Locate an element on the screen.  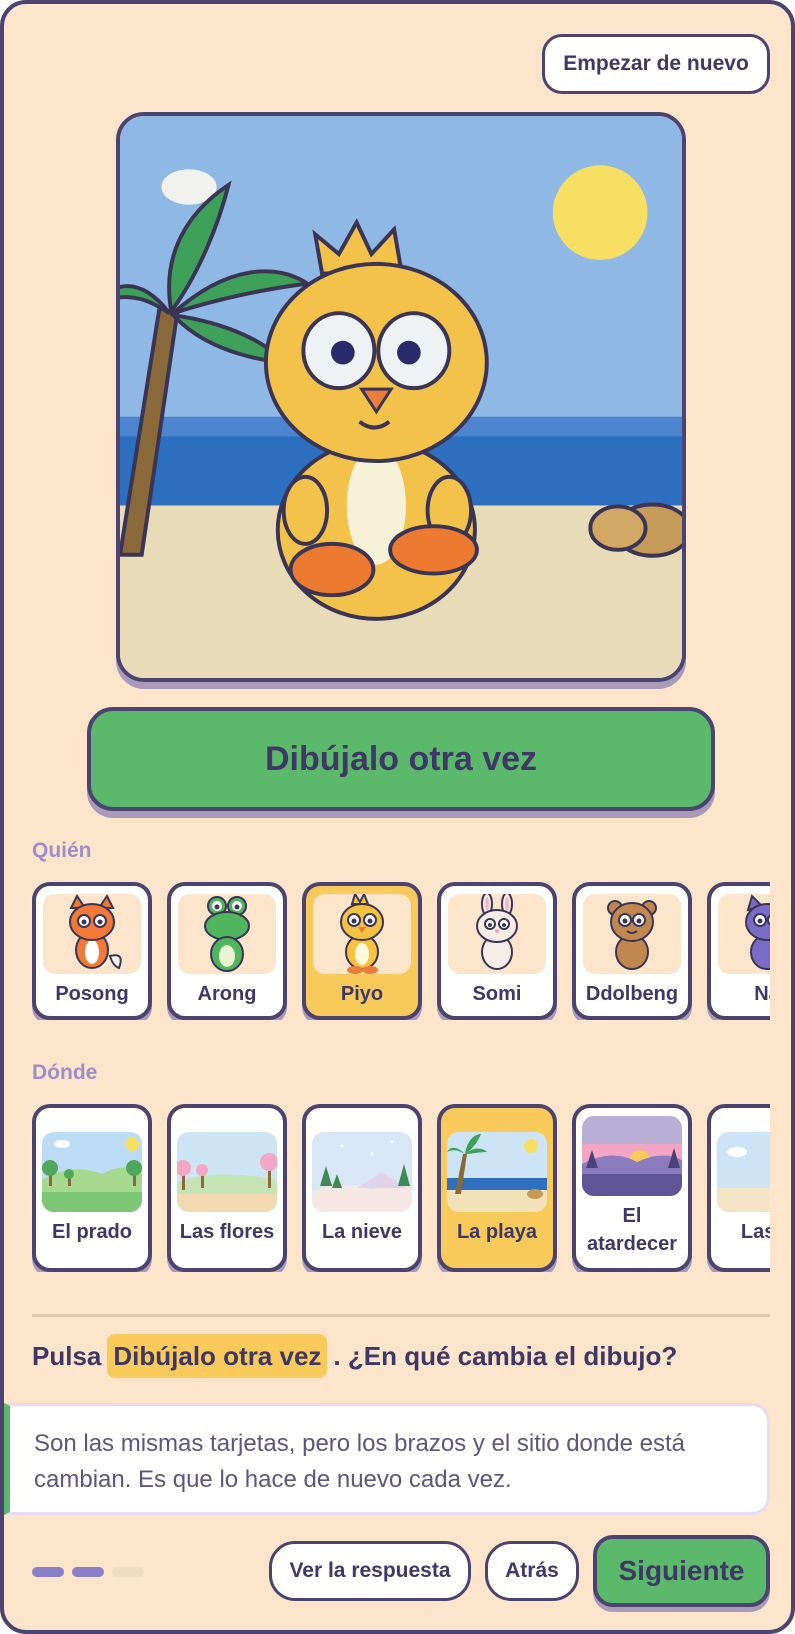
character-strip: Posong Arong Piyo Somi Ddolbeng N is located at coordinates (401, 951).